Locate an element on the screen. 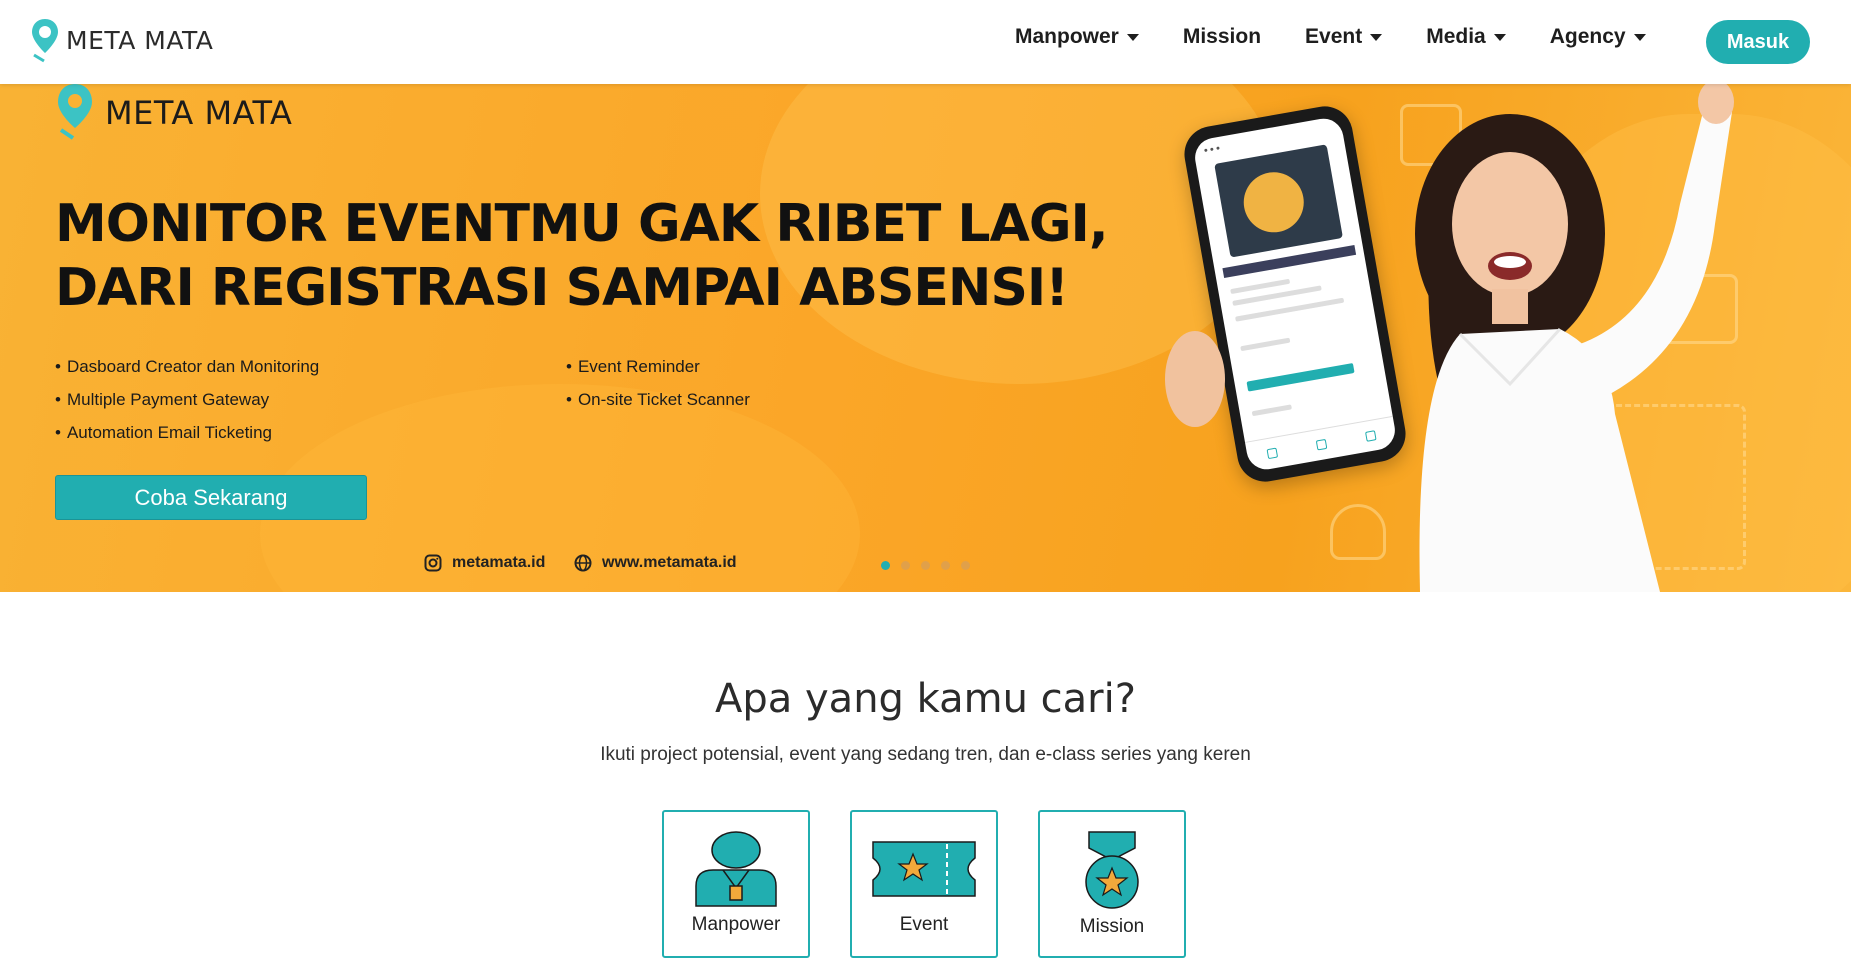 Image resolution: width=1851 pixels, height=970 pixels. feature-list-right: Event Reminder On-site Ticket Scanner is located at coordinates (658, 383).